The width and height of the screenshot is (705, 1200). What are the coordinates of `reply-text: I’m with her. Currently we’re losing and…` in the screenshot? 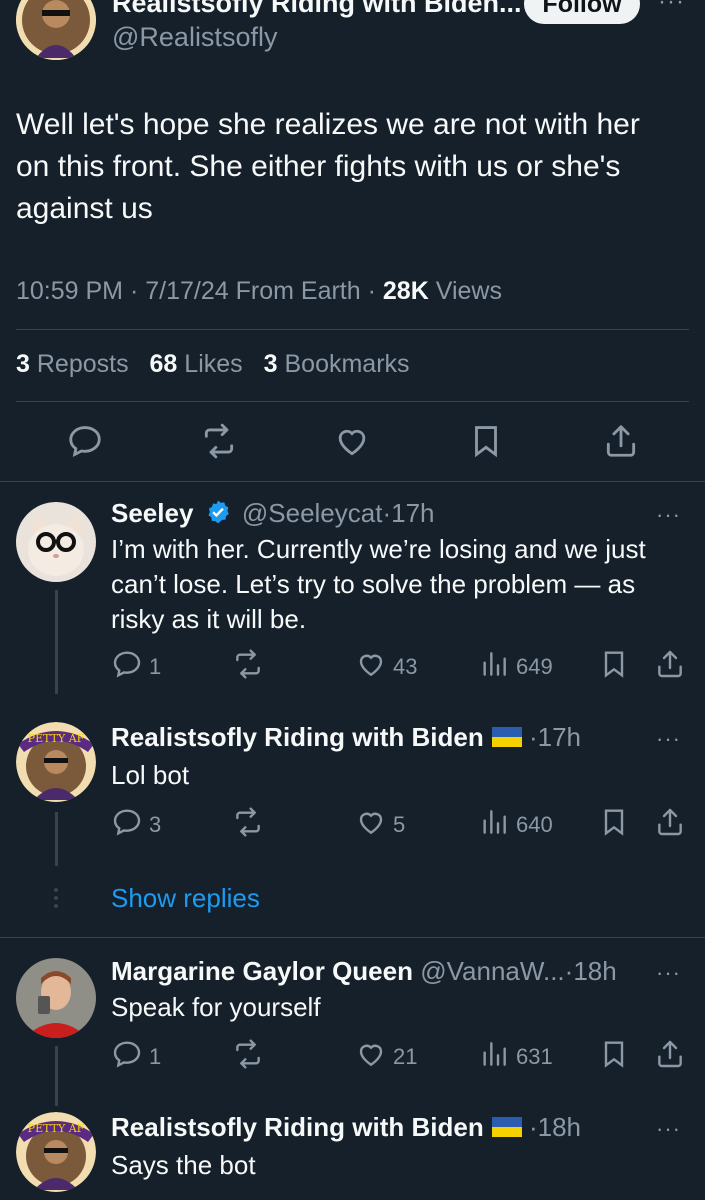 It's located at (378, 584).